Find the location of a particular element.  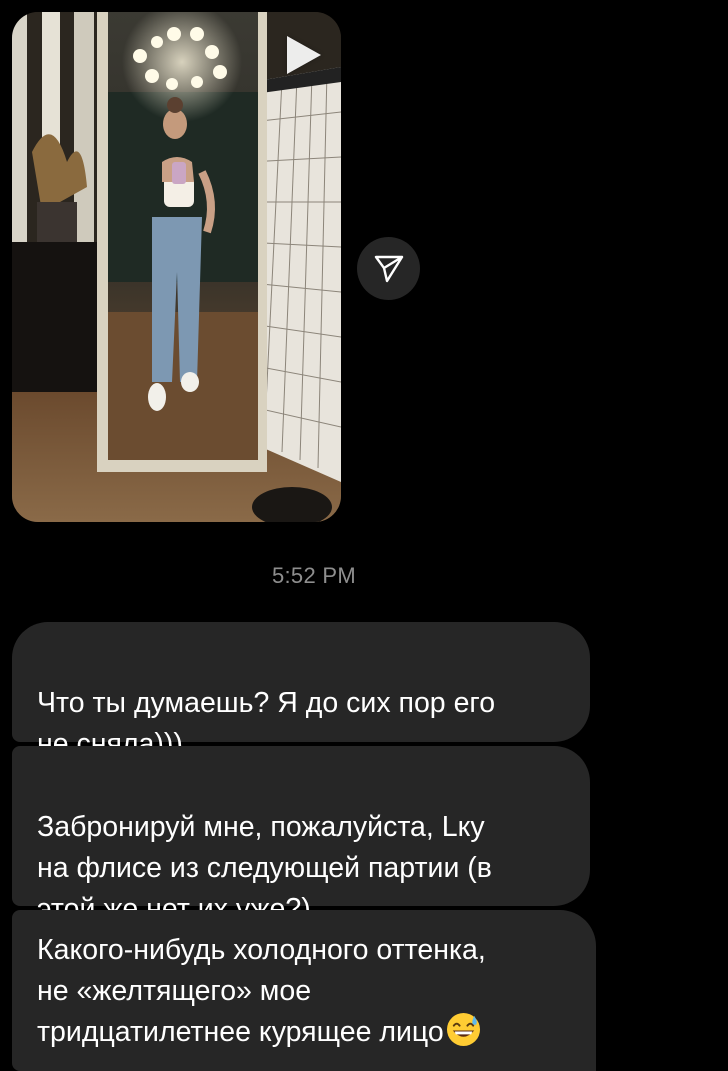

sweat-smile-emoji-icon is located at coordinates (463, 1029).